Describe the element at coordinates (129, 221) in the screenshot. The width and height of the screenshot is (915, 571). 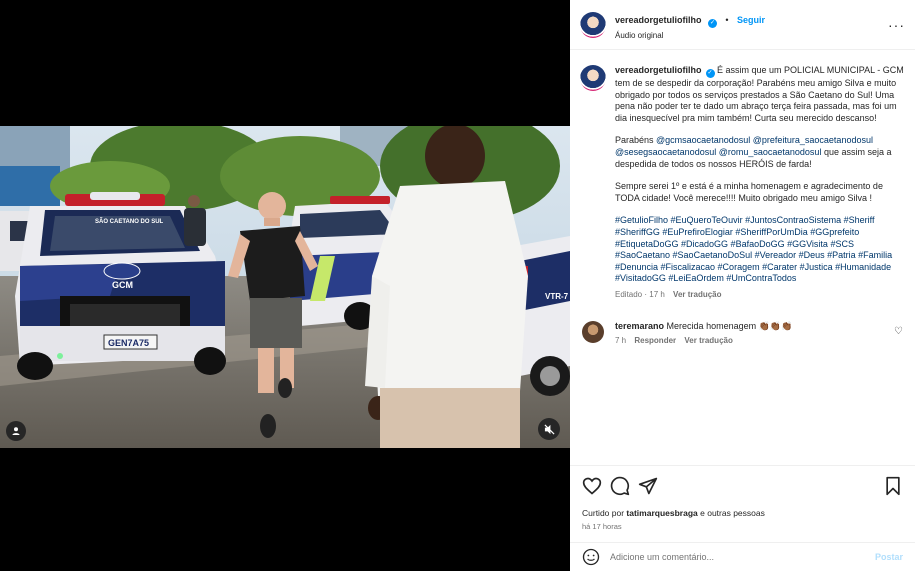
I see `vehicle-door-text: SÃO CAETANO DO SUL` at that location.